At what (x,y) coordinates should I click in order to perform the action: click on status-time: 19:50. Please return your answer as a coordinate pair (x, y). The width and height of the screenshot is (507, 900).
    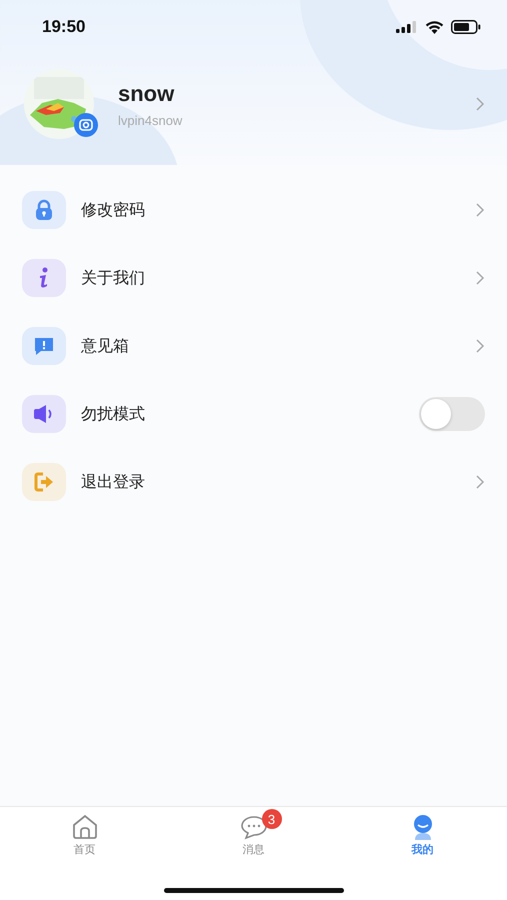
    Looking at the image, I should click on (64, 27).